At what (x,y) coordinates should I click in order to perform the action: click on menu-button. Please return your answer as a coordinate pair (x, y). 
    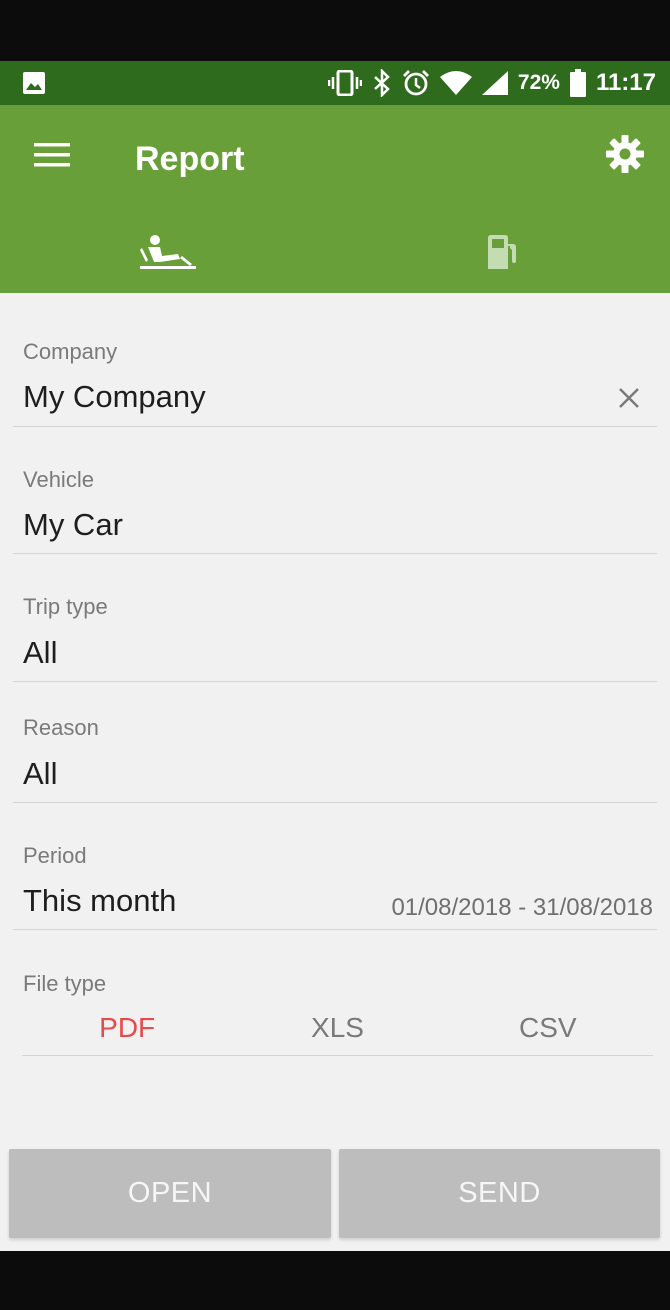
    Looking at the image, I should click on (52, 157).